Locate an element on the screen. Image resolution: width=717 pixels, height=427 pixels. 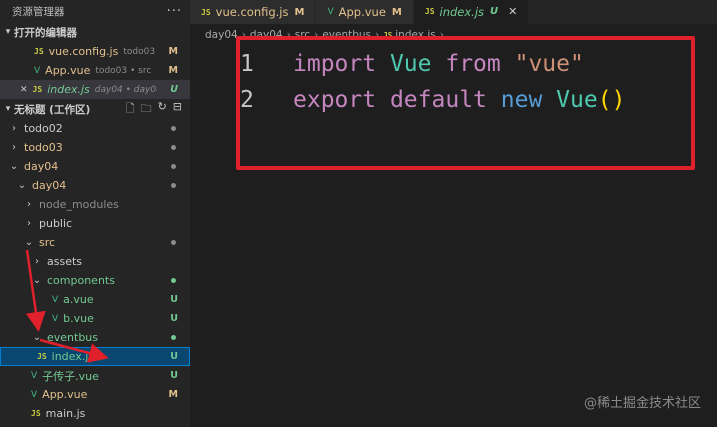
tree-folder-public: › public is located at coordinates (95, 223).